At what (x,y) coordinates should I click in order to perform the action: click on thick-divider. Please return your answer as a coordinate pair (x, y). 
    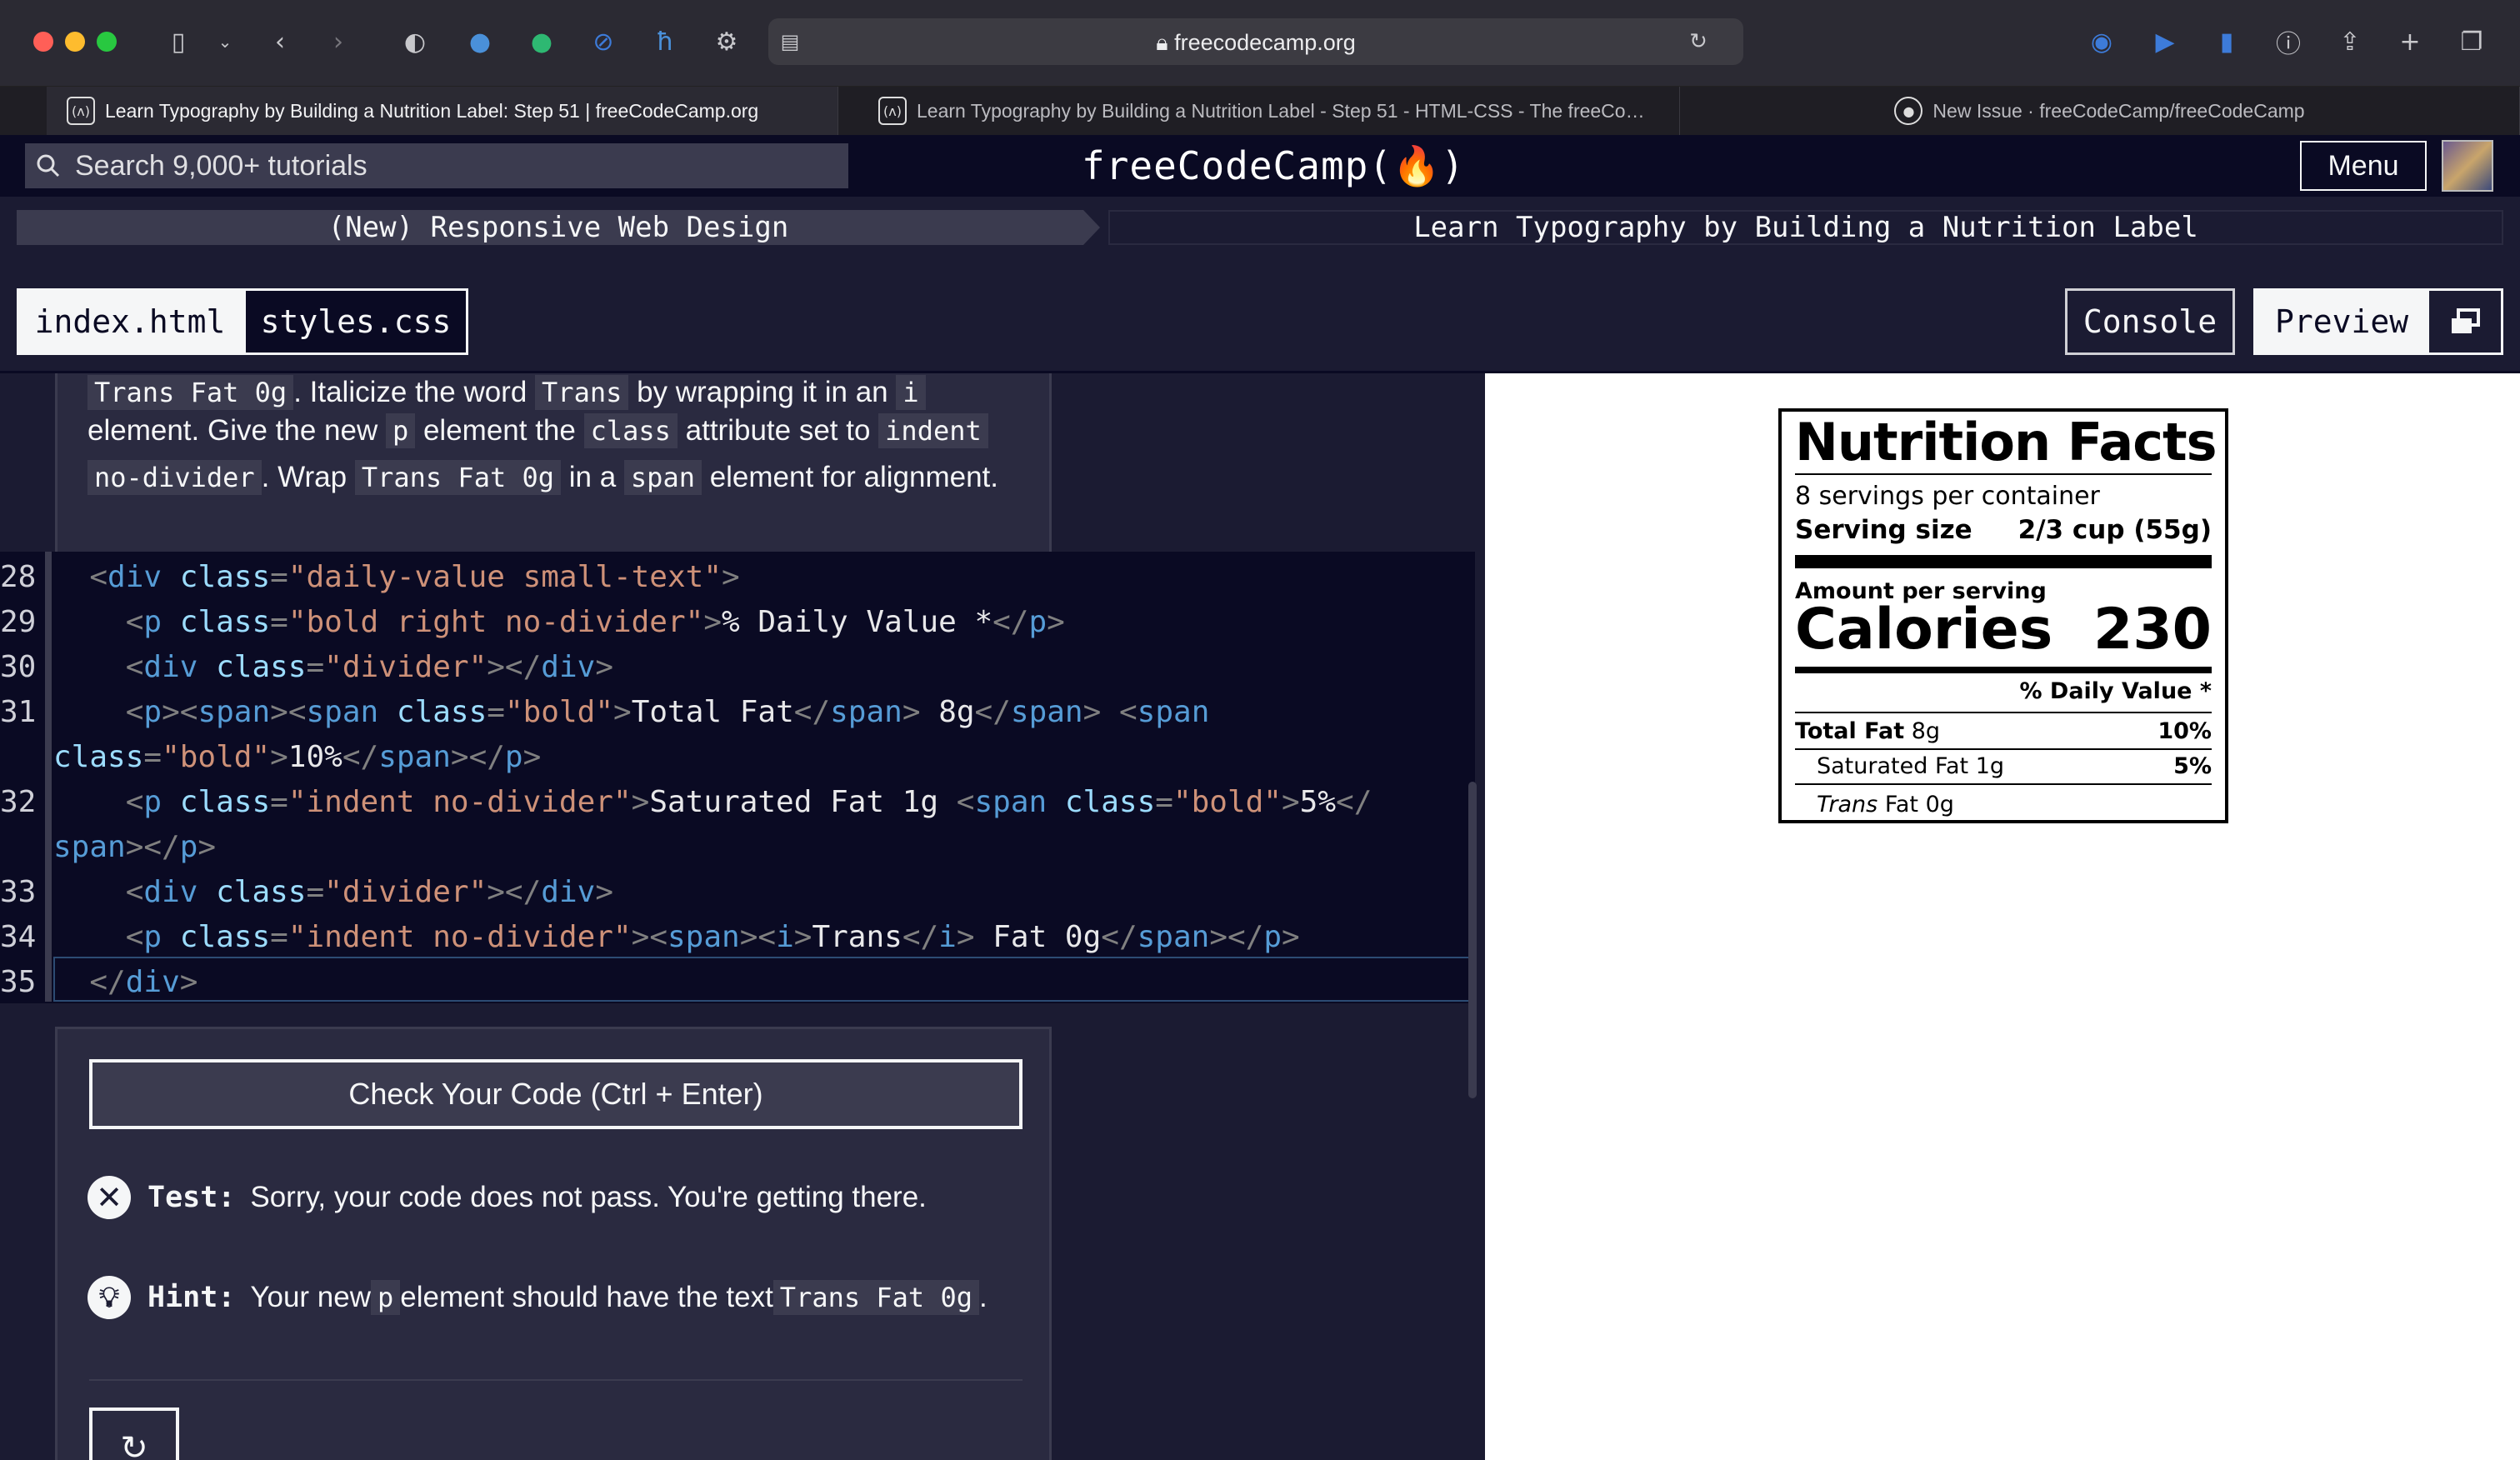
    Looking at the image, I should click on (2003, 561).